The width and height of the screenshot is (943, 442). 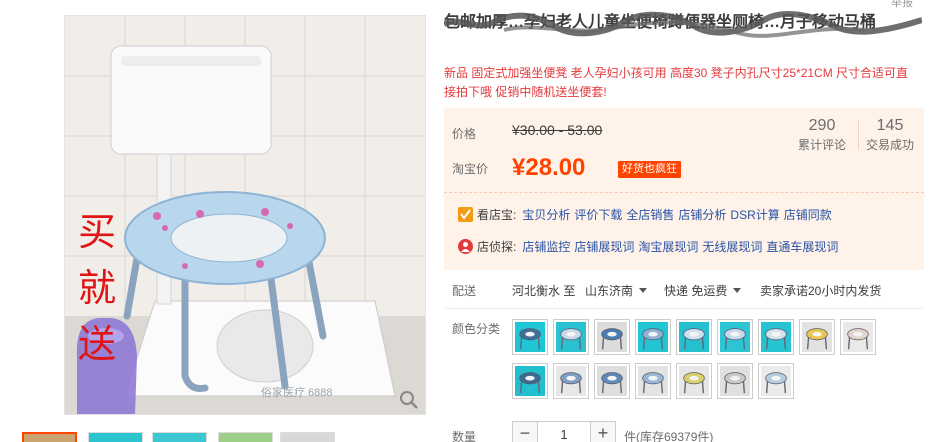 What do you see at coordinates (902, 5) in the screenshot?
I see `report-link: 举报` at bounding box center [902, 5].